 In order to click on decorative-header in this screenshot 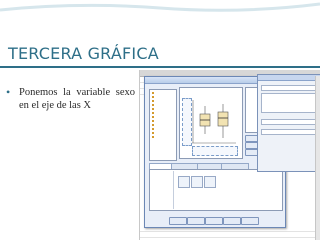, I will do `click(160, 7)`.